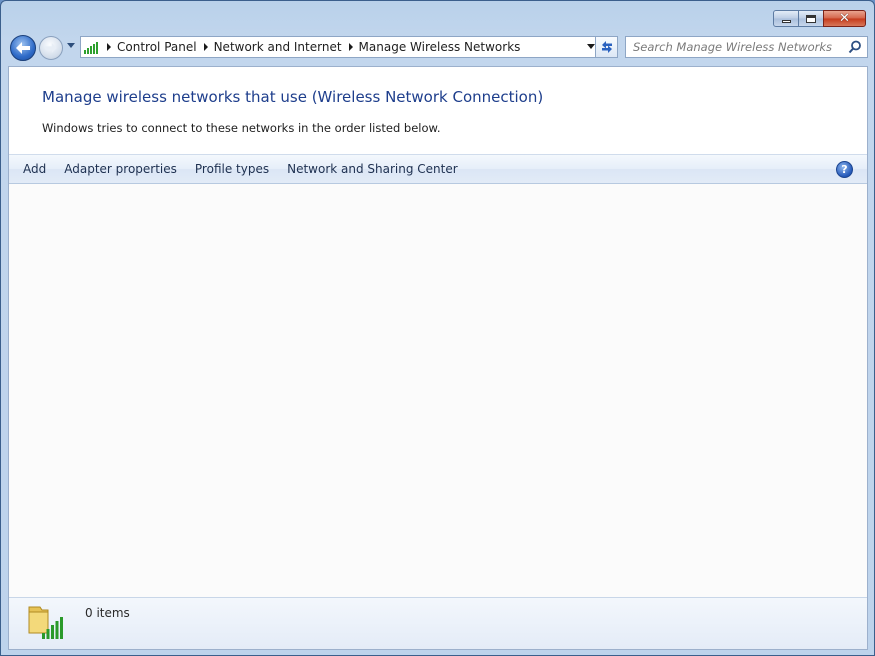 This screenshot has height=656, width=875. Describe the element at coordinates (107, 613) in the screenshot. I see `item-count: 0 items` at that location.